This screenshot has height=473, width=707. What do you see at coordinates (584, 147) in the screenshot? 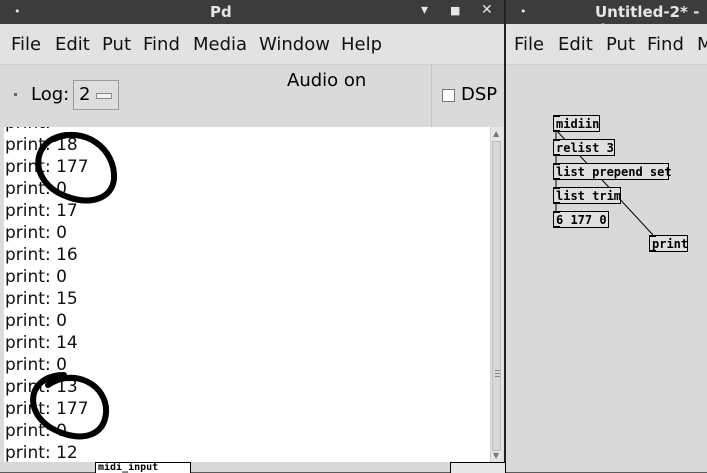
I see `object-relist: relist 3` at bounding box center [584, 147].